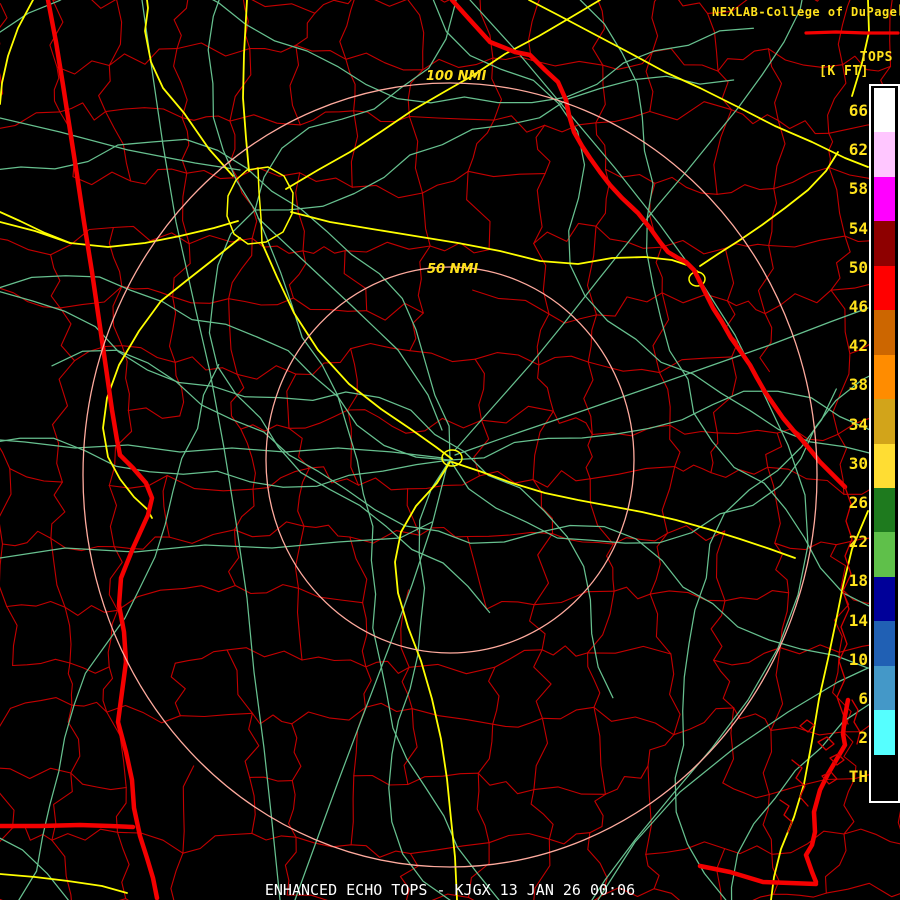 The height and width of the screenshot is (900, 900). I want to click on attribution-text: NEXLAB-College of DuPage, so click(805, 11).